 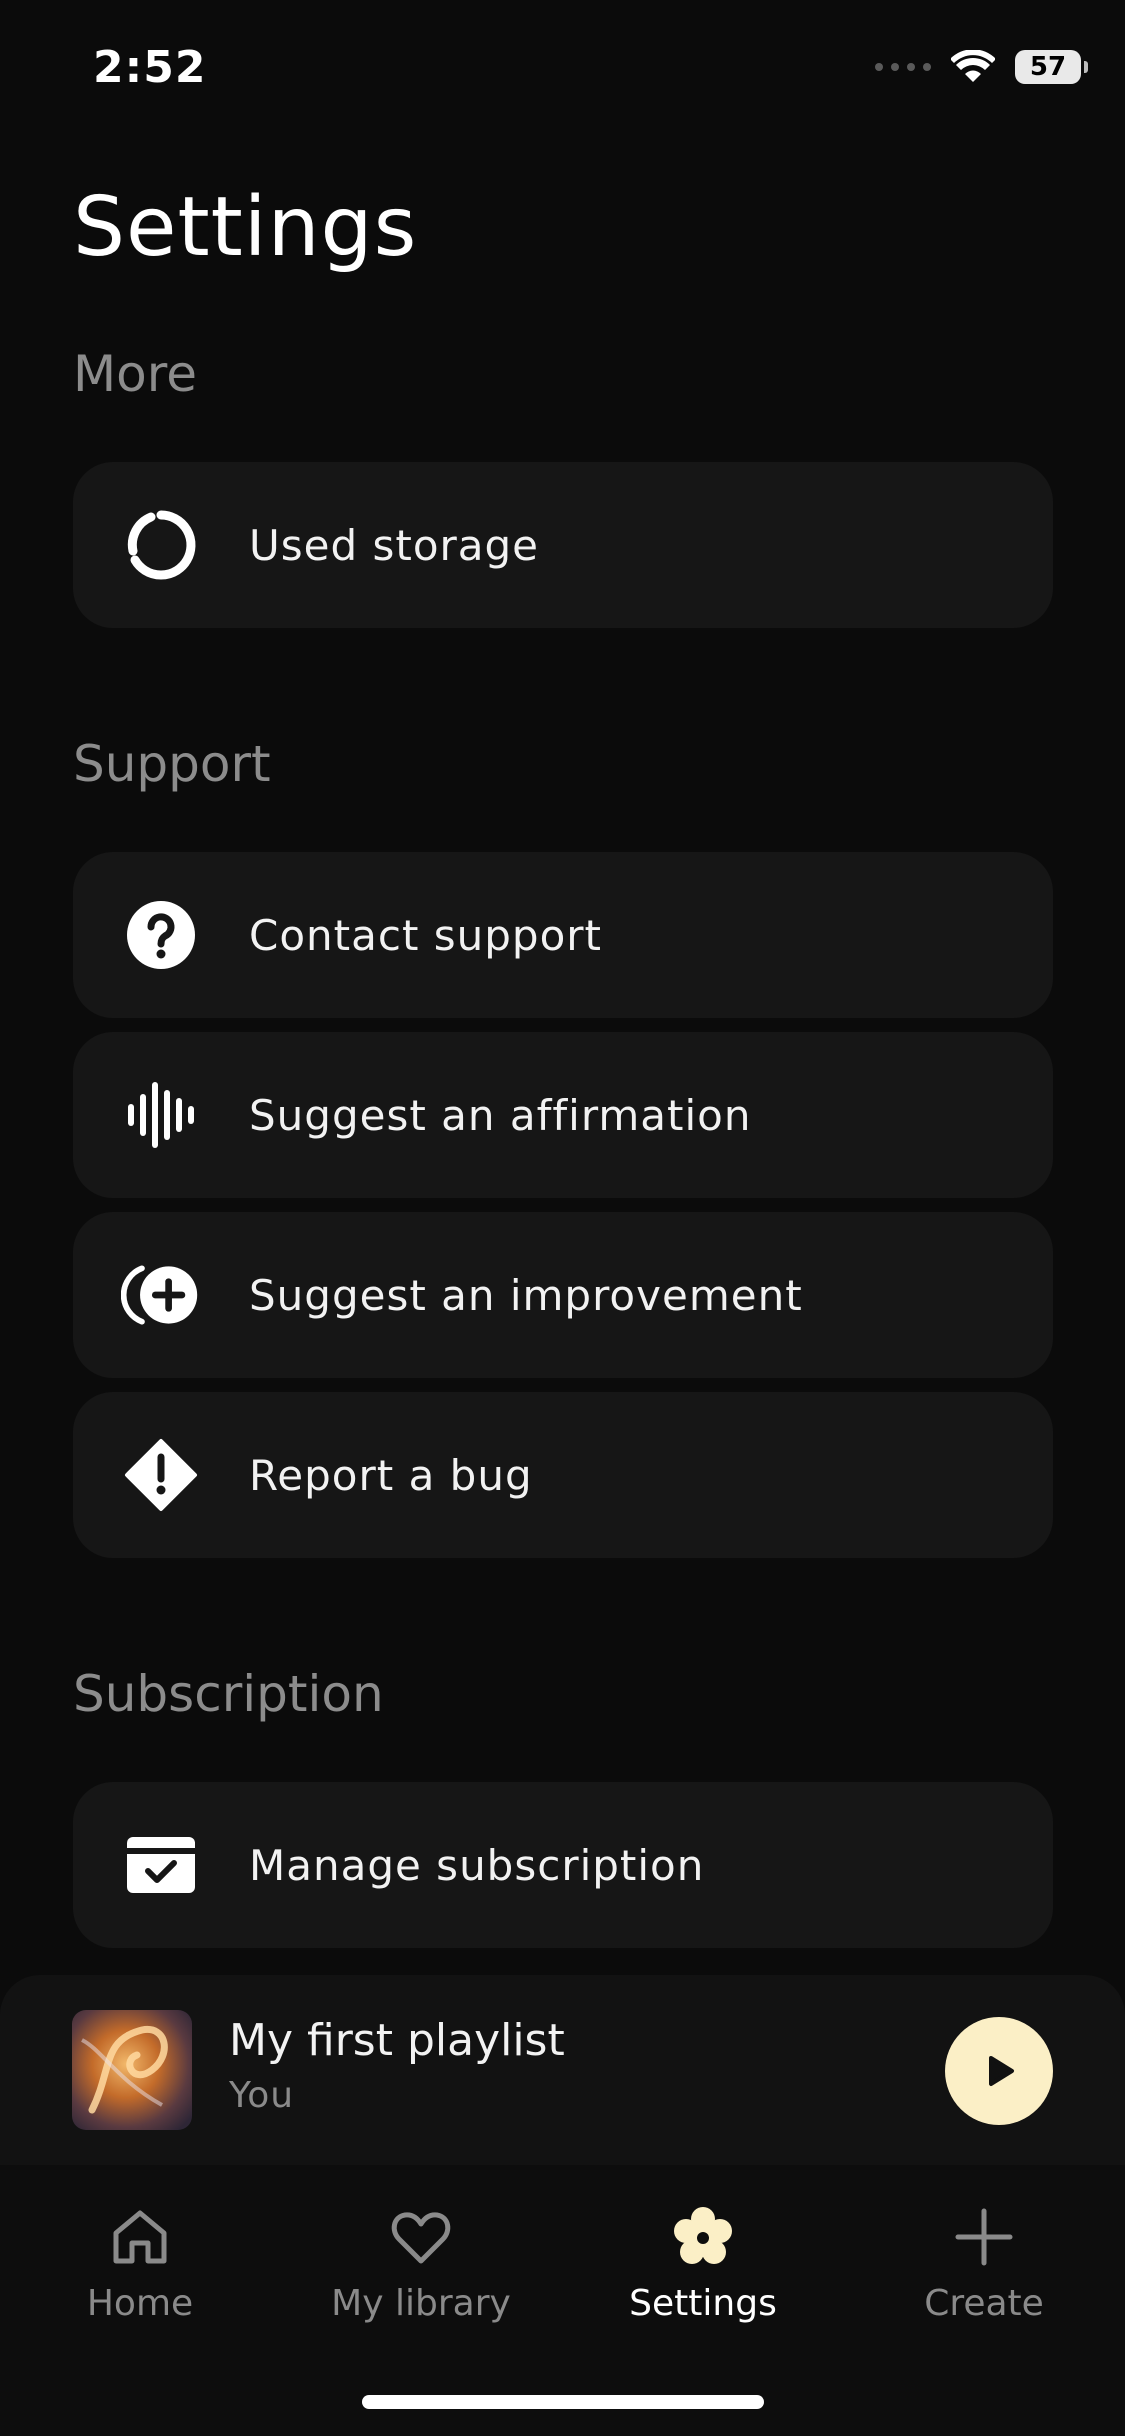 What do you see at coordinates (903, 67) in the screenshot?
I see `cellular-signal-icon` at bounding box center [903, 67].